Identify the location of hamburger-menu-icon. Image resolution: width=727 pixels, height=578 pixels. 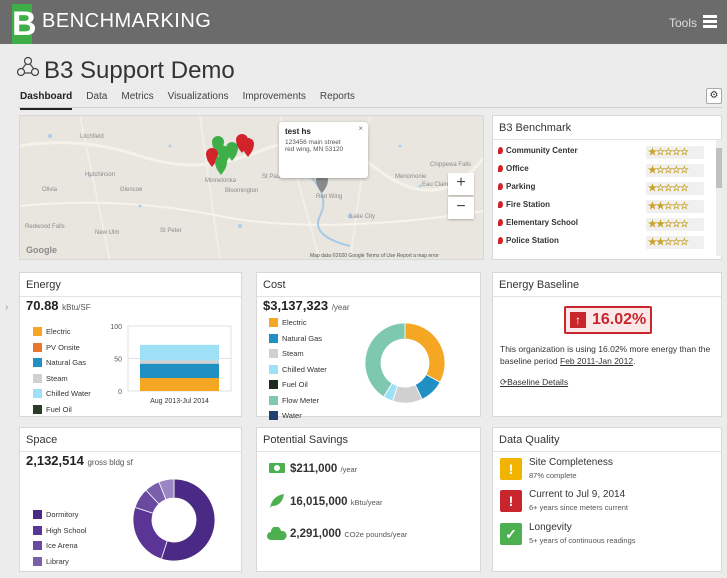
(710, 21).